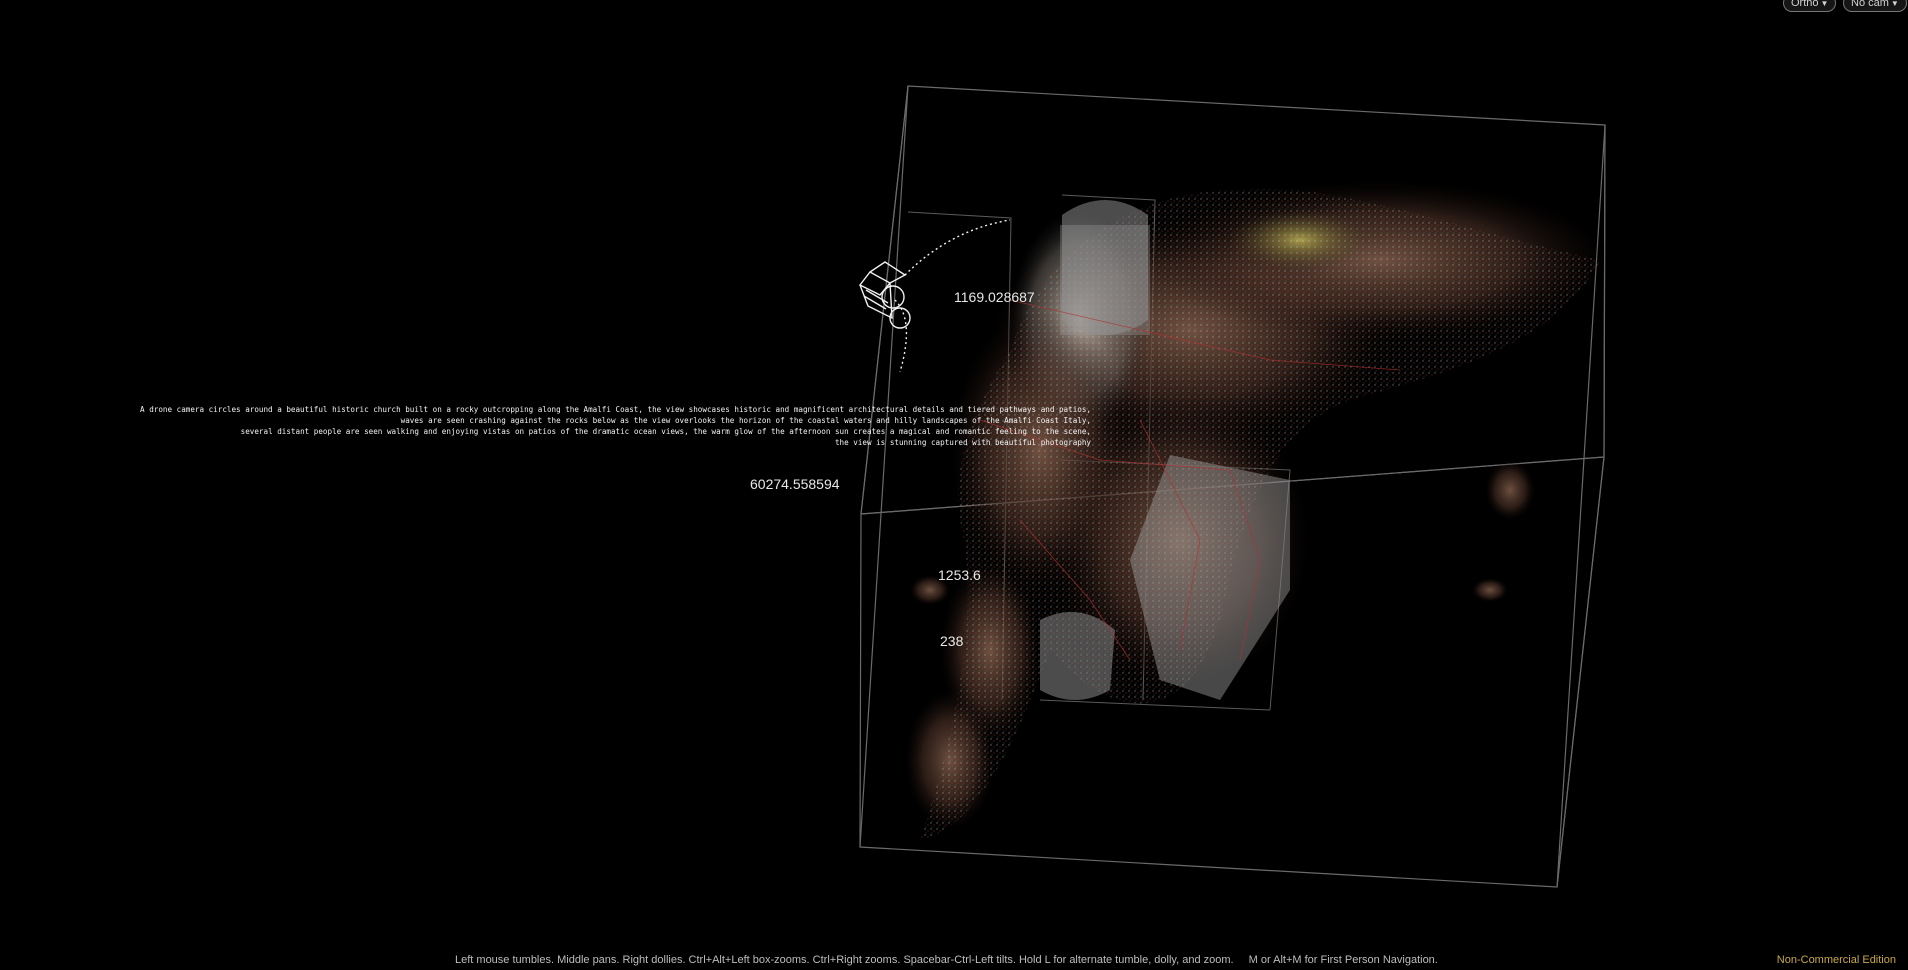 The height and width of the screenshot is (970, 1908). Describe the element at coordinates (1343, 960) in the screenshot. I see `first-person-hint-text: M or Alt+M for First Person Navigation.` at that location.